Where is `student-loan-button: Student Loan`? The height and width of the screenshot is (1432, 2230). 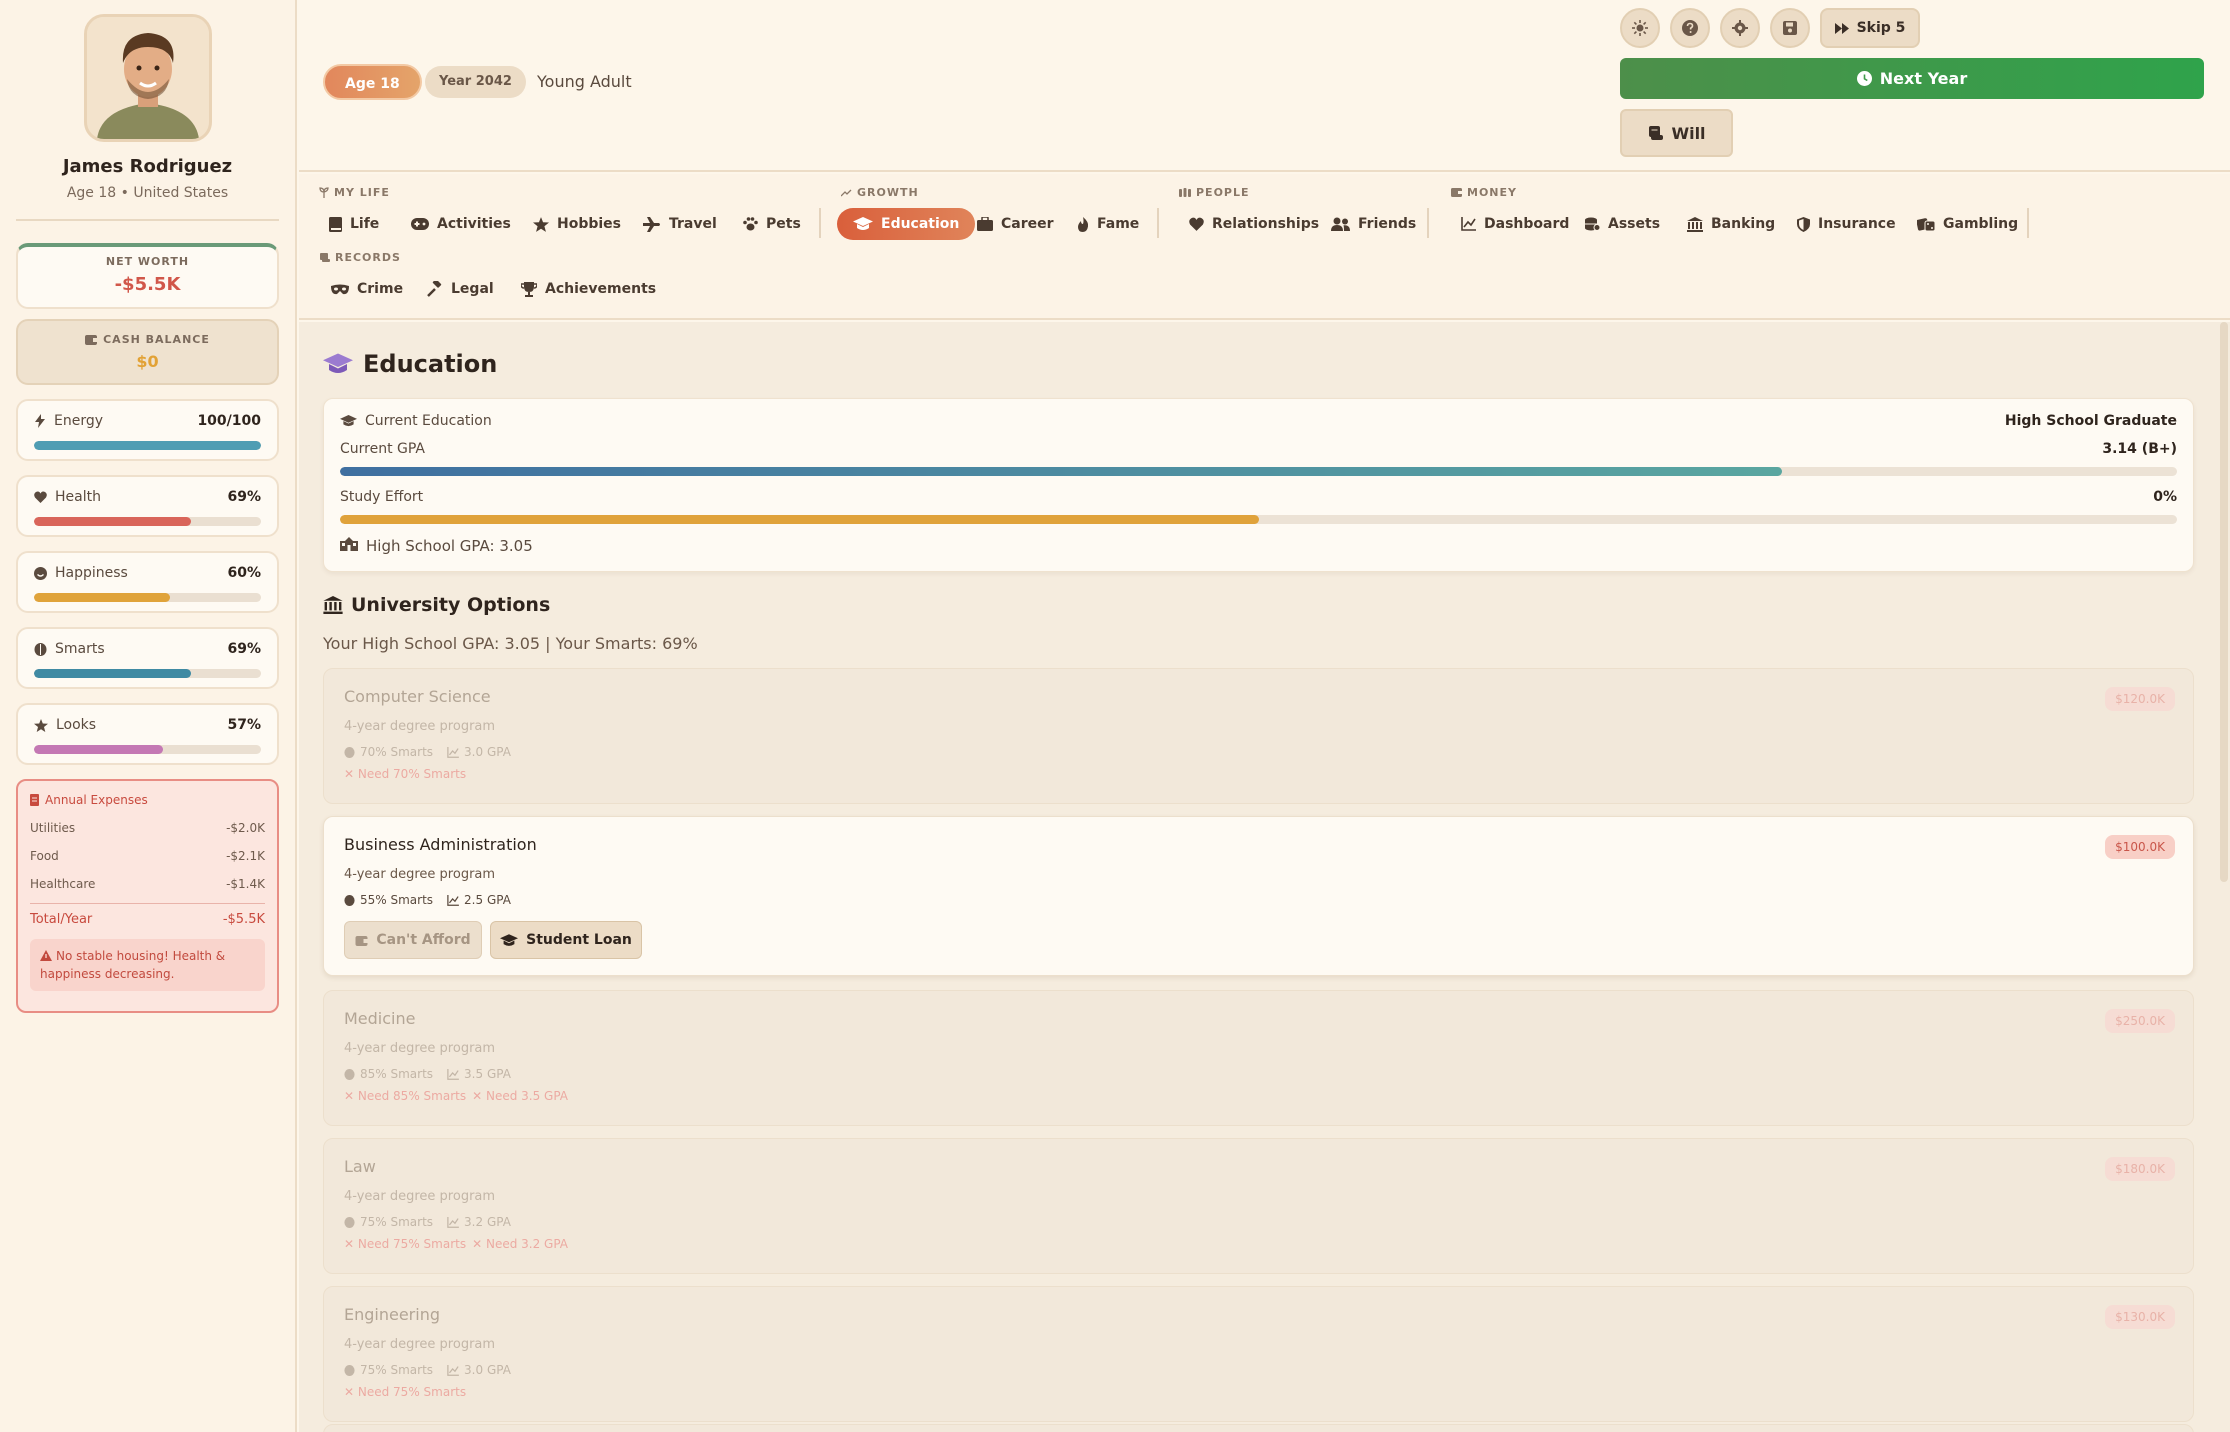 student-loan-button: Student Loan is located at coordinates (566, 940).